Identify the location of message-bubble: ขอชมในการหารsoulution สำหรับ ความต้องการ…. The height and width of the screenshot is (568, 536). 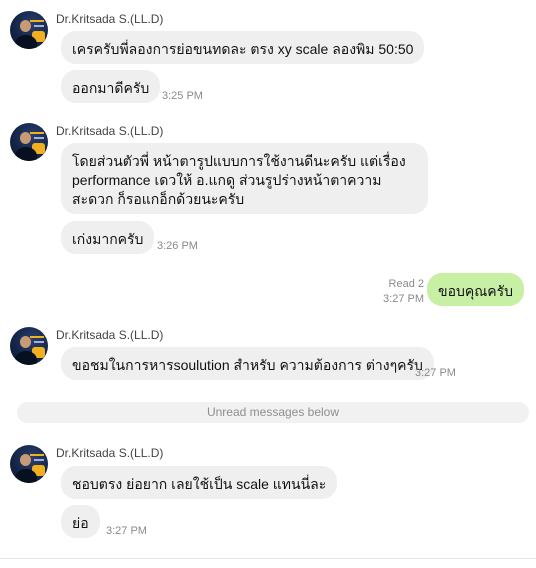
(247, 363).